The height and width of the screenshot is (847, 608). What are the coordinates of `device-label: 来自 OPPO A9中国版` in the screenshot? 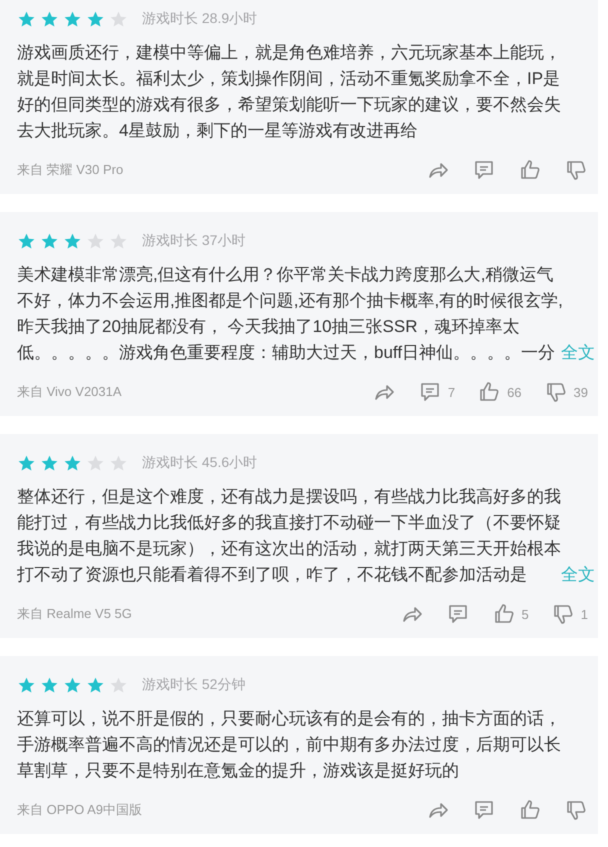 It's located at (80, 810).